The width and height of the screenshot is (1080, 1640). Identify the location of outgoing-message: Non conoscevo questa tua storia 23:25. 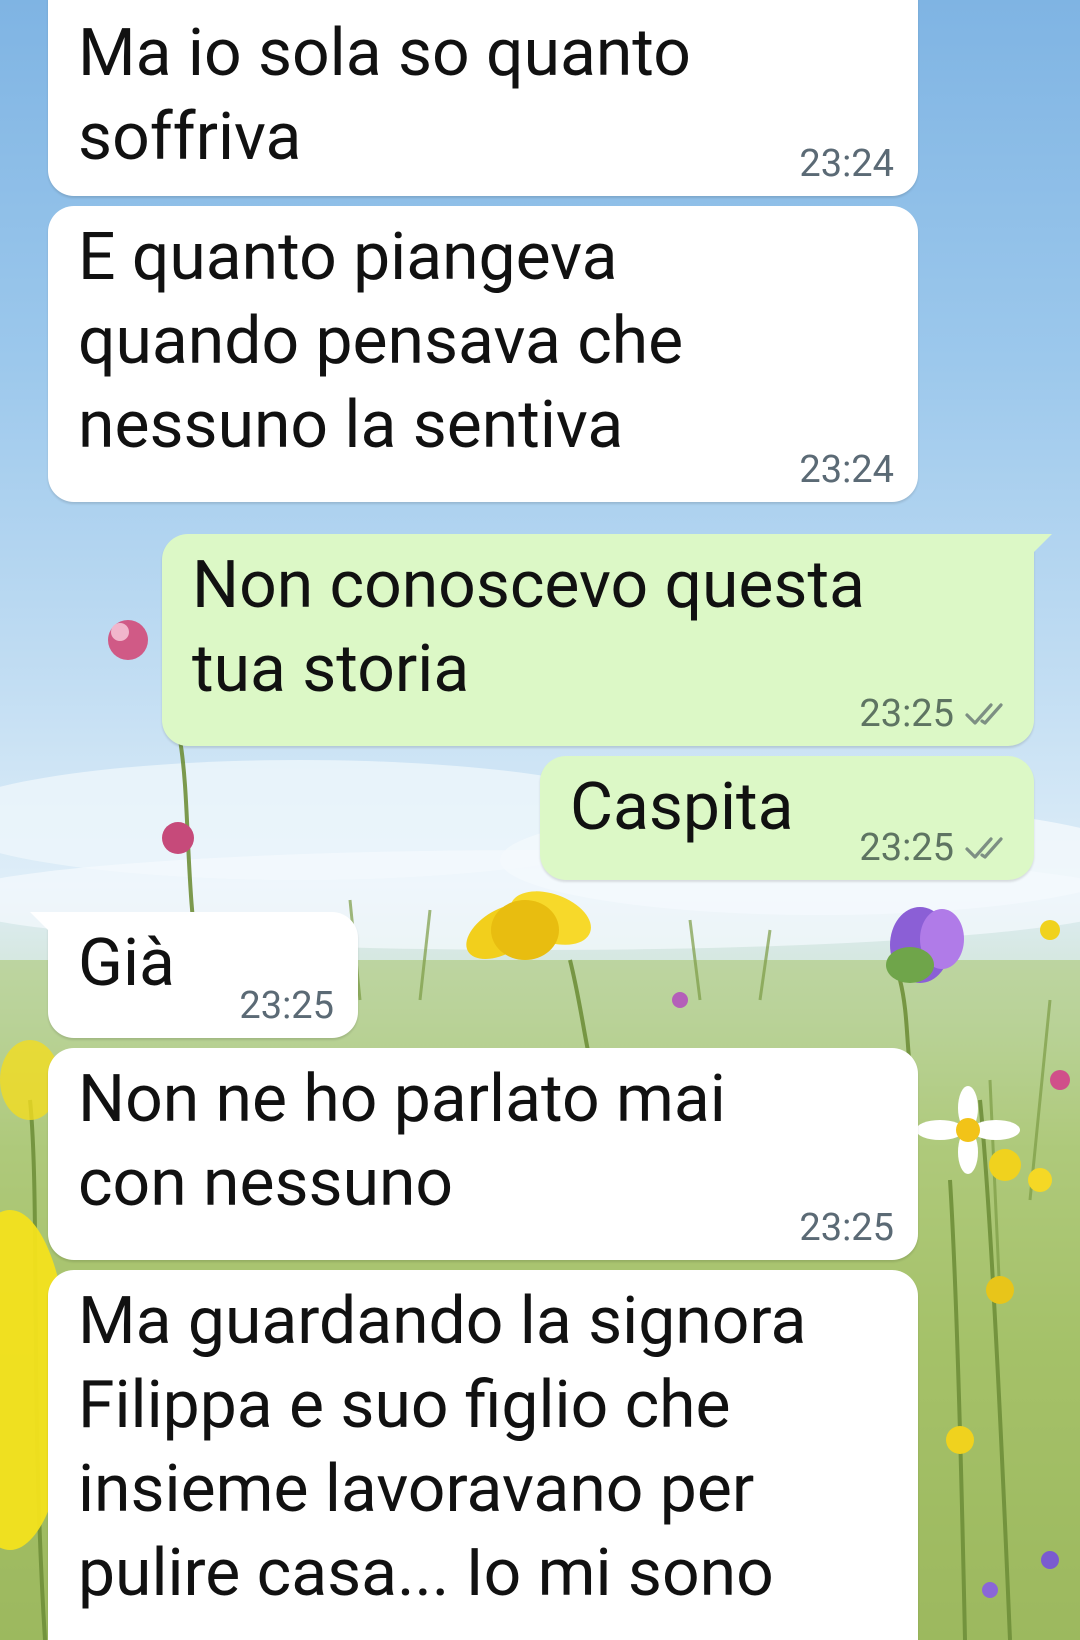
(607, 640).